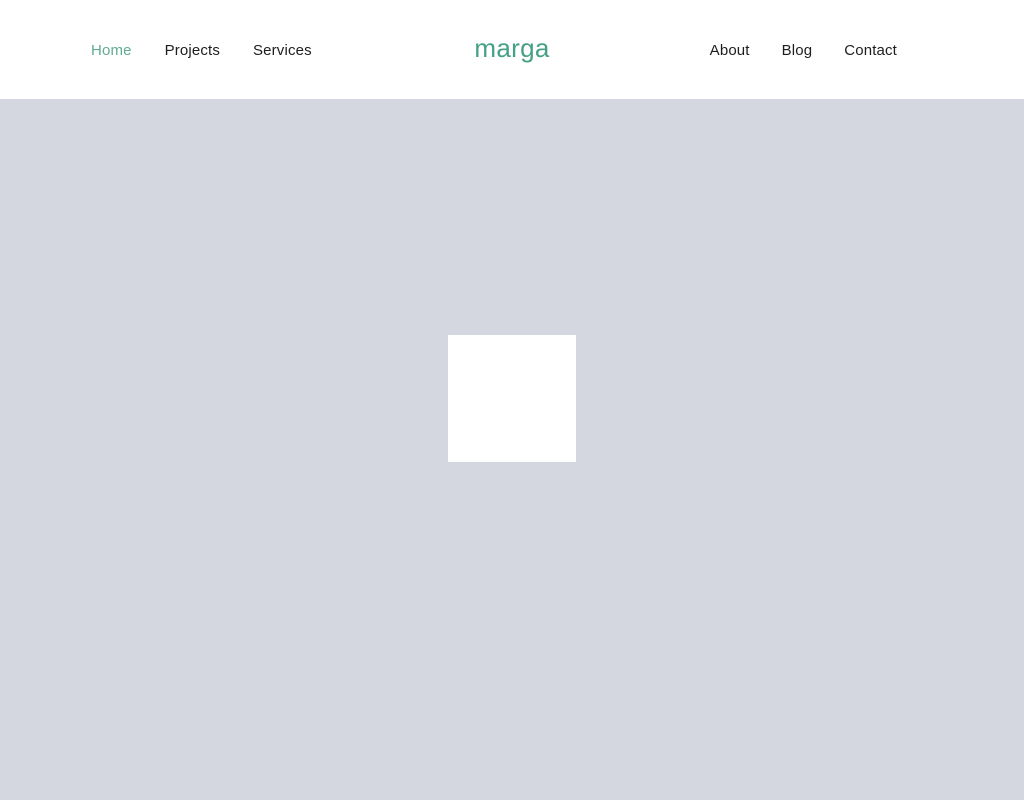 Image resolution: width=1024 pixels, height=800 pixels. Describe the element at coordinates (797, 50) in the screenshot. I see `nav-link-blog: Blog` at that location.